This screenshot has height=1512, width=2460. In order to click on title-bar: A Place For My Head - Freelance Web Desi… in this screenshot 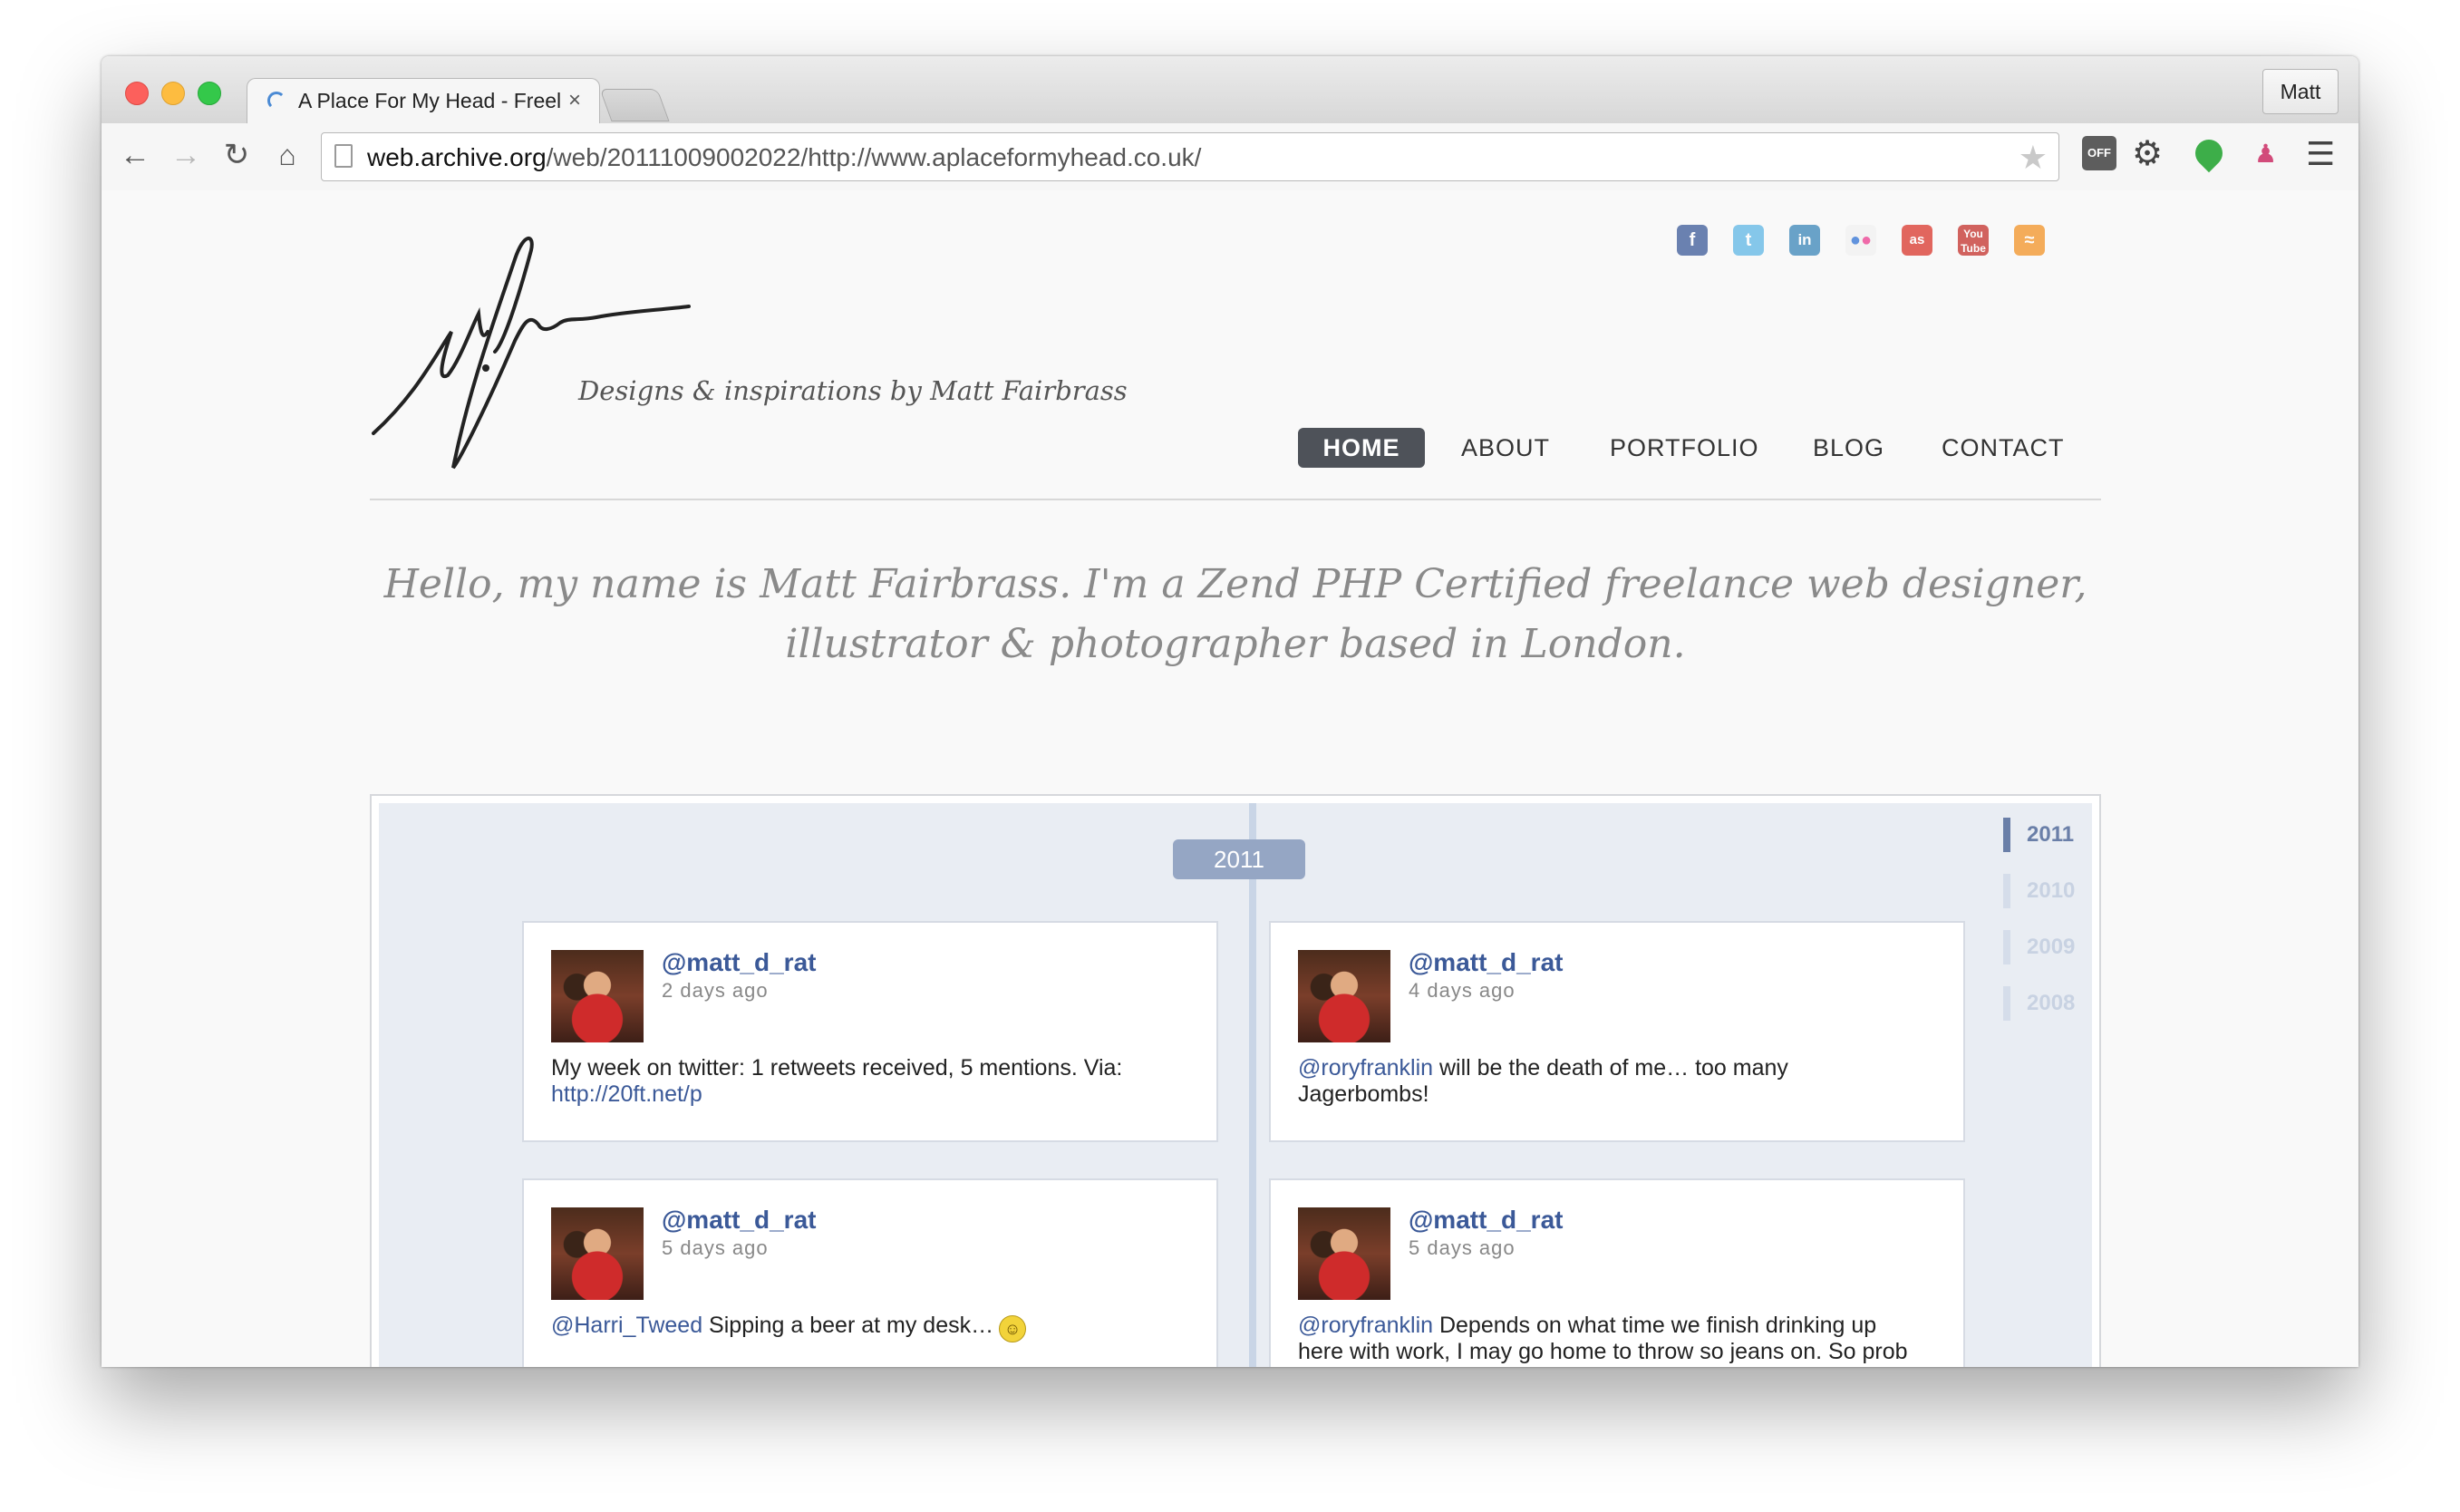, I will do `click(1230, 91)`.